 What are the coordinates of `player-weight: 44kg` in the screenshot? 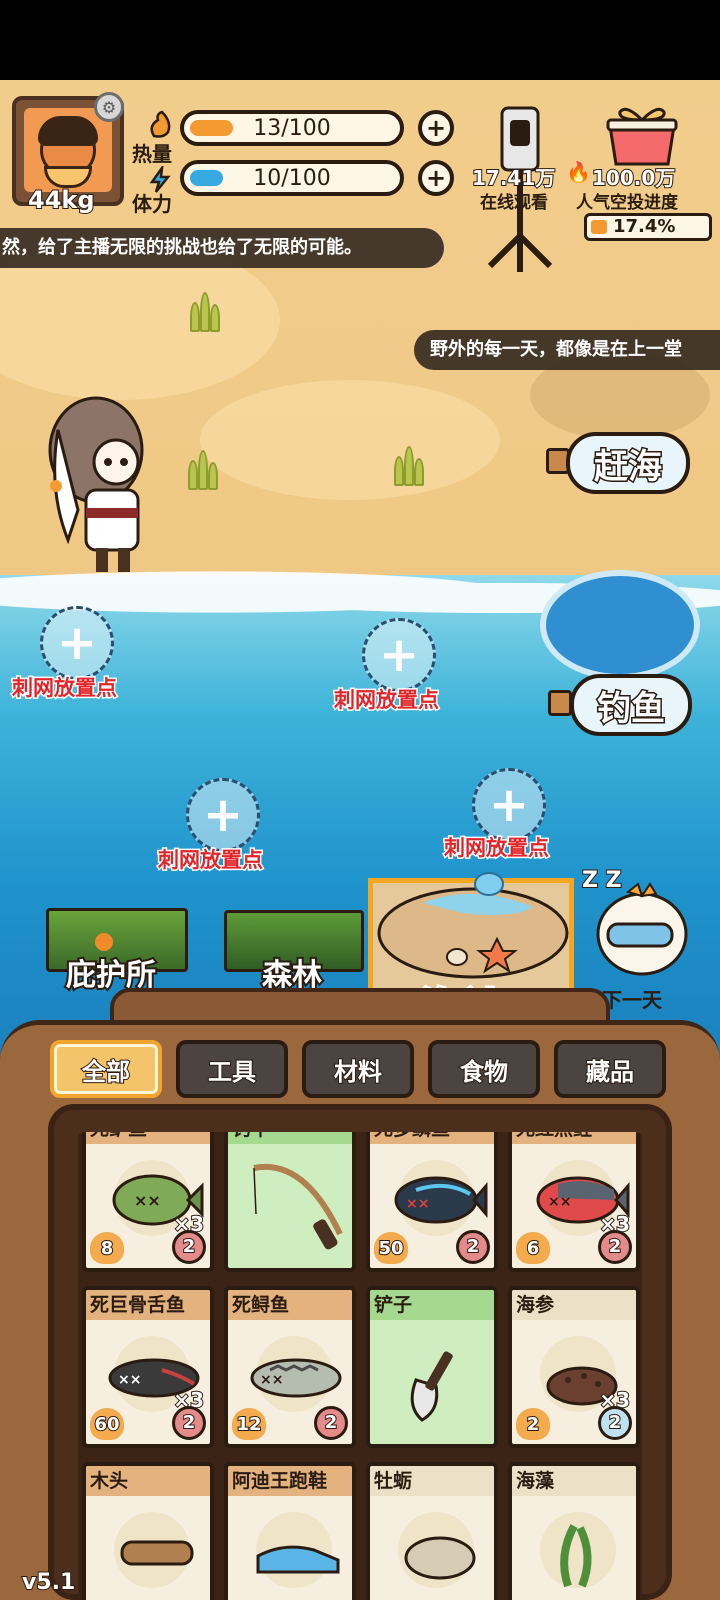 It's located at (61, 200).